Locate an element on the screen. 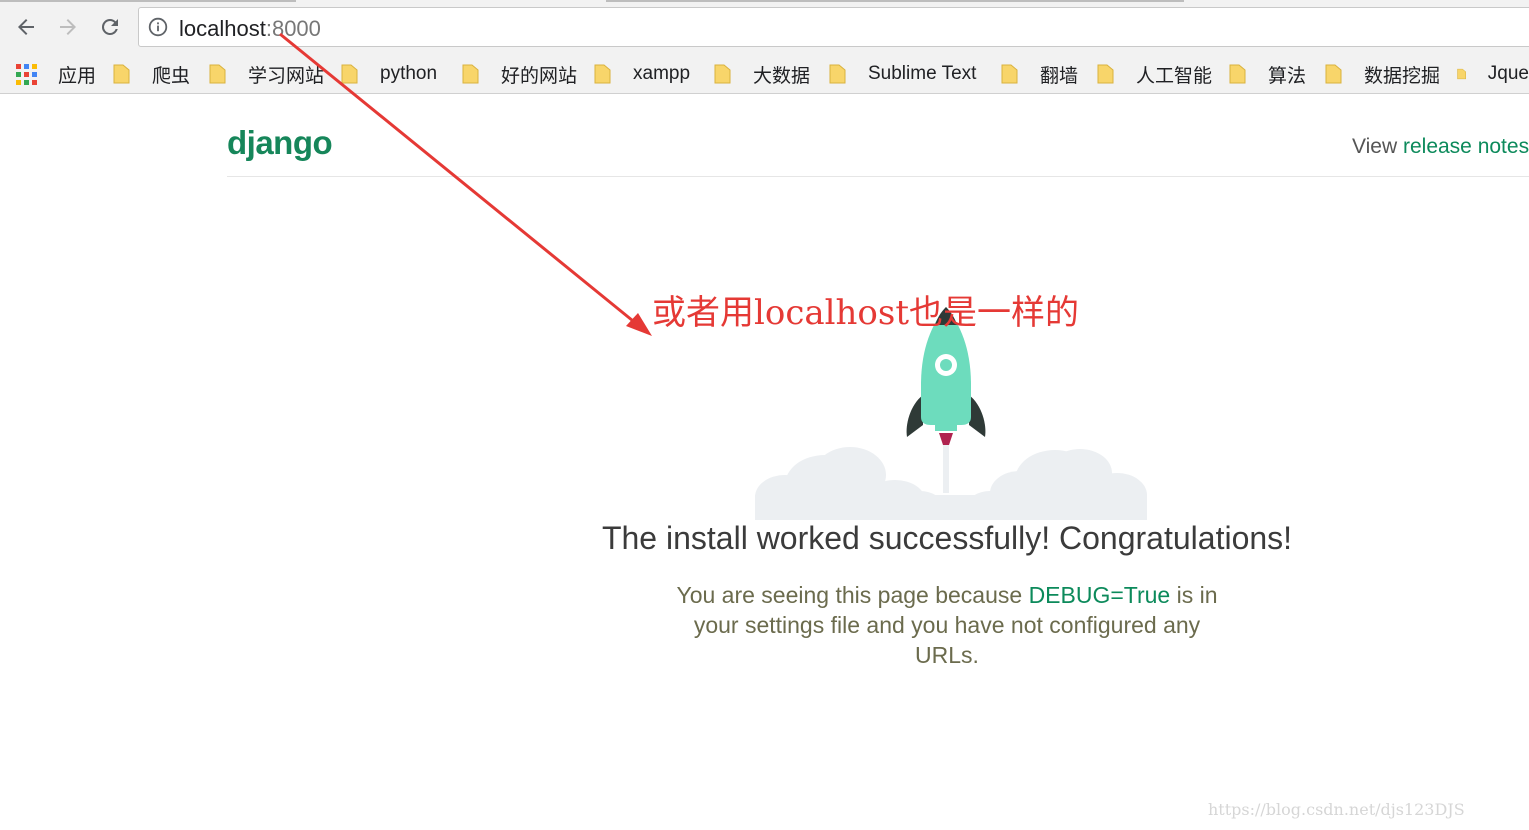 This screenshot has width=1529, height=830. bookmark-label: 好的网站 is located at coordinates (539, 76).